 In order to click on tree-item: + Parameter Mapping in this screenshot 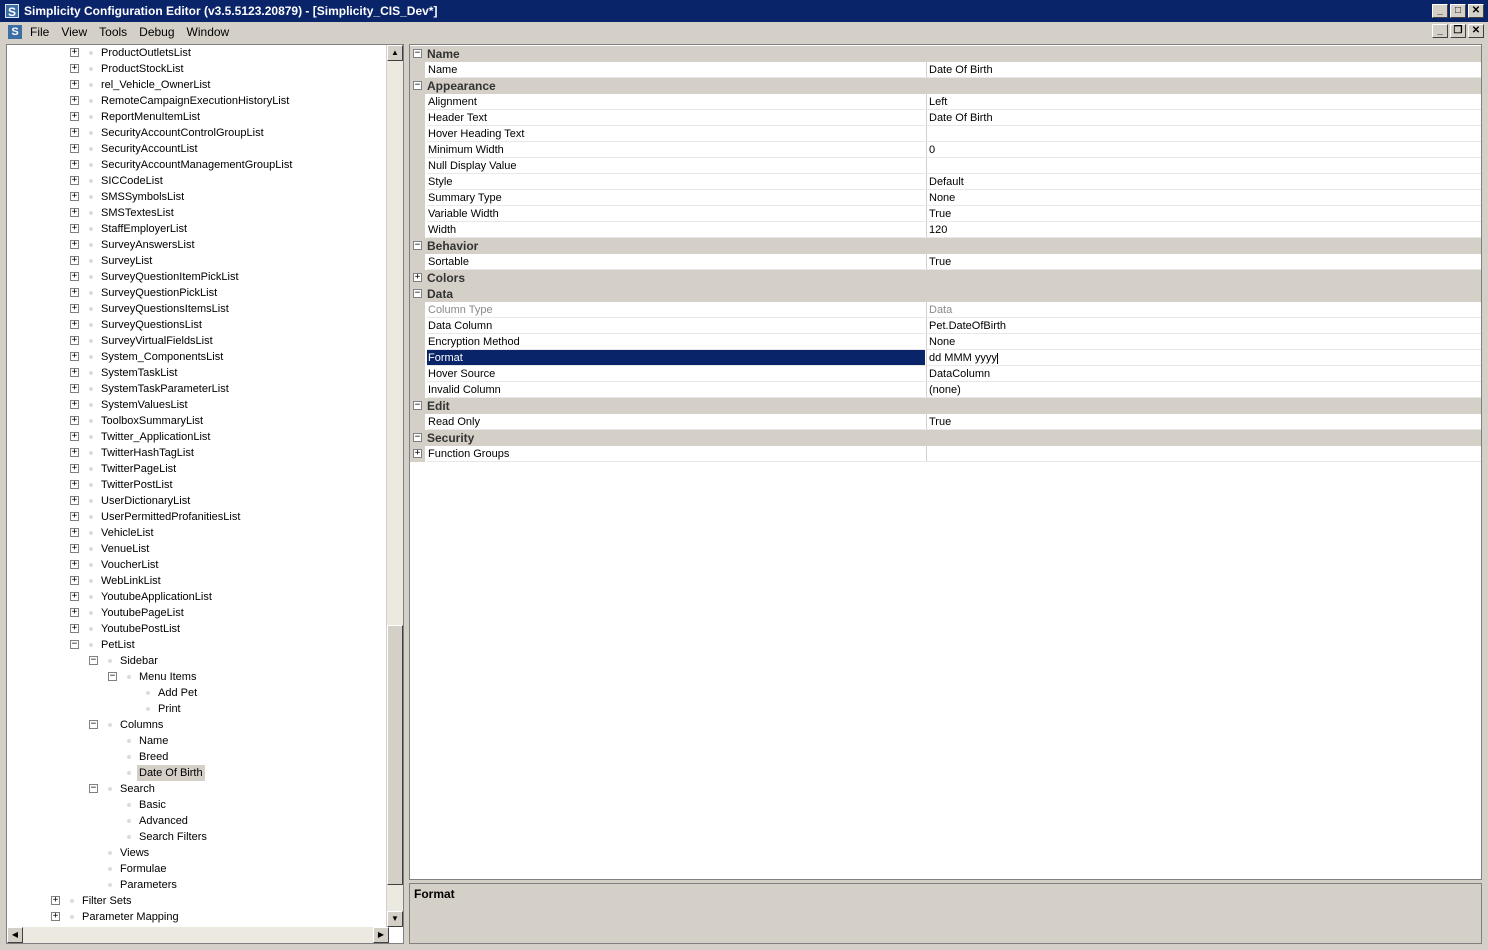, I will do `click(197, 917)`.